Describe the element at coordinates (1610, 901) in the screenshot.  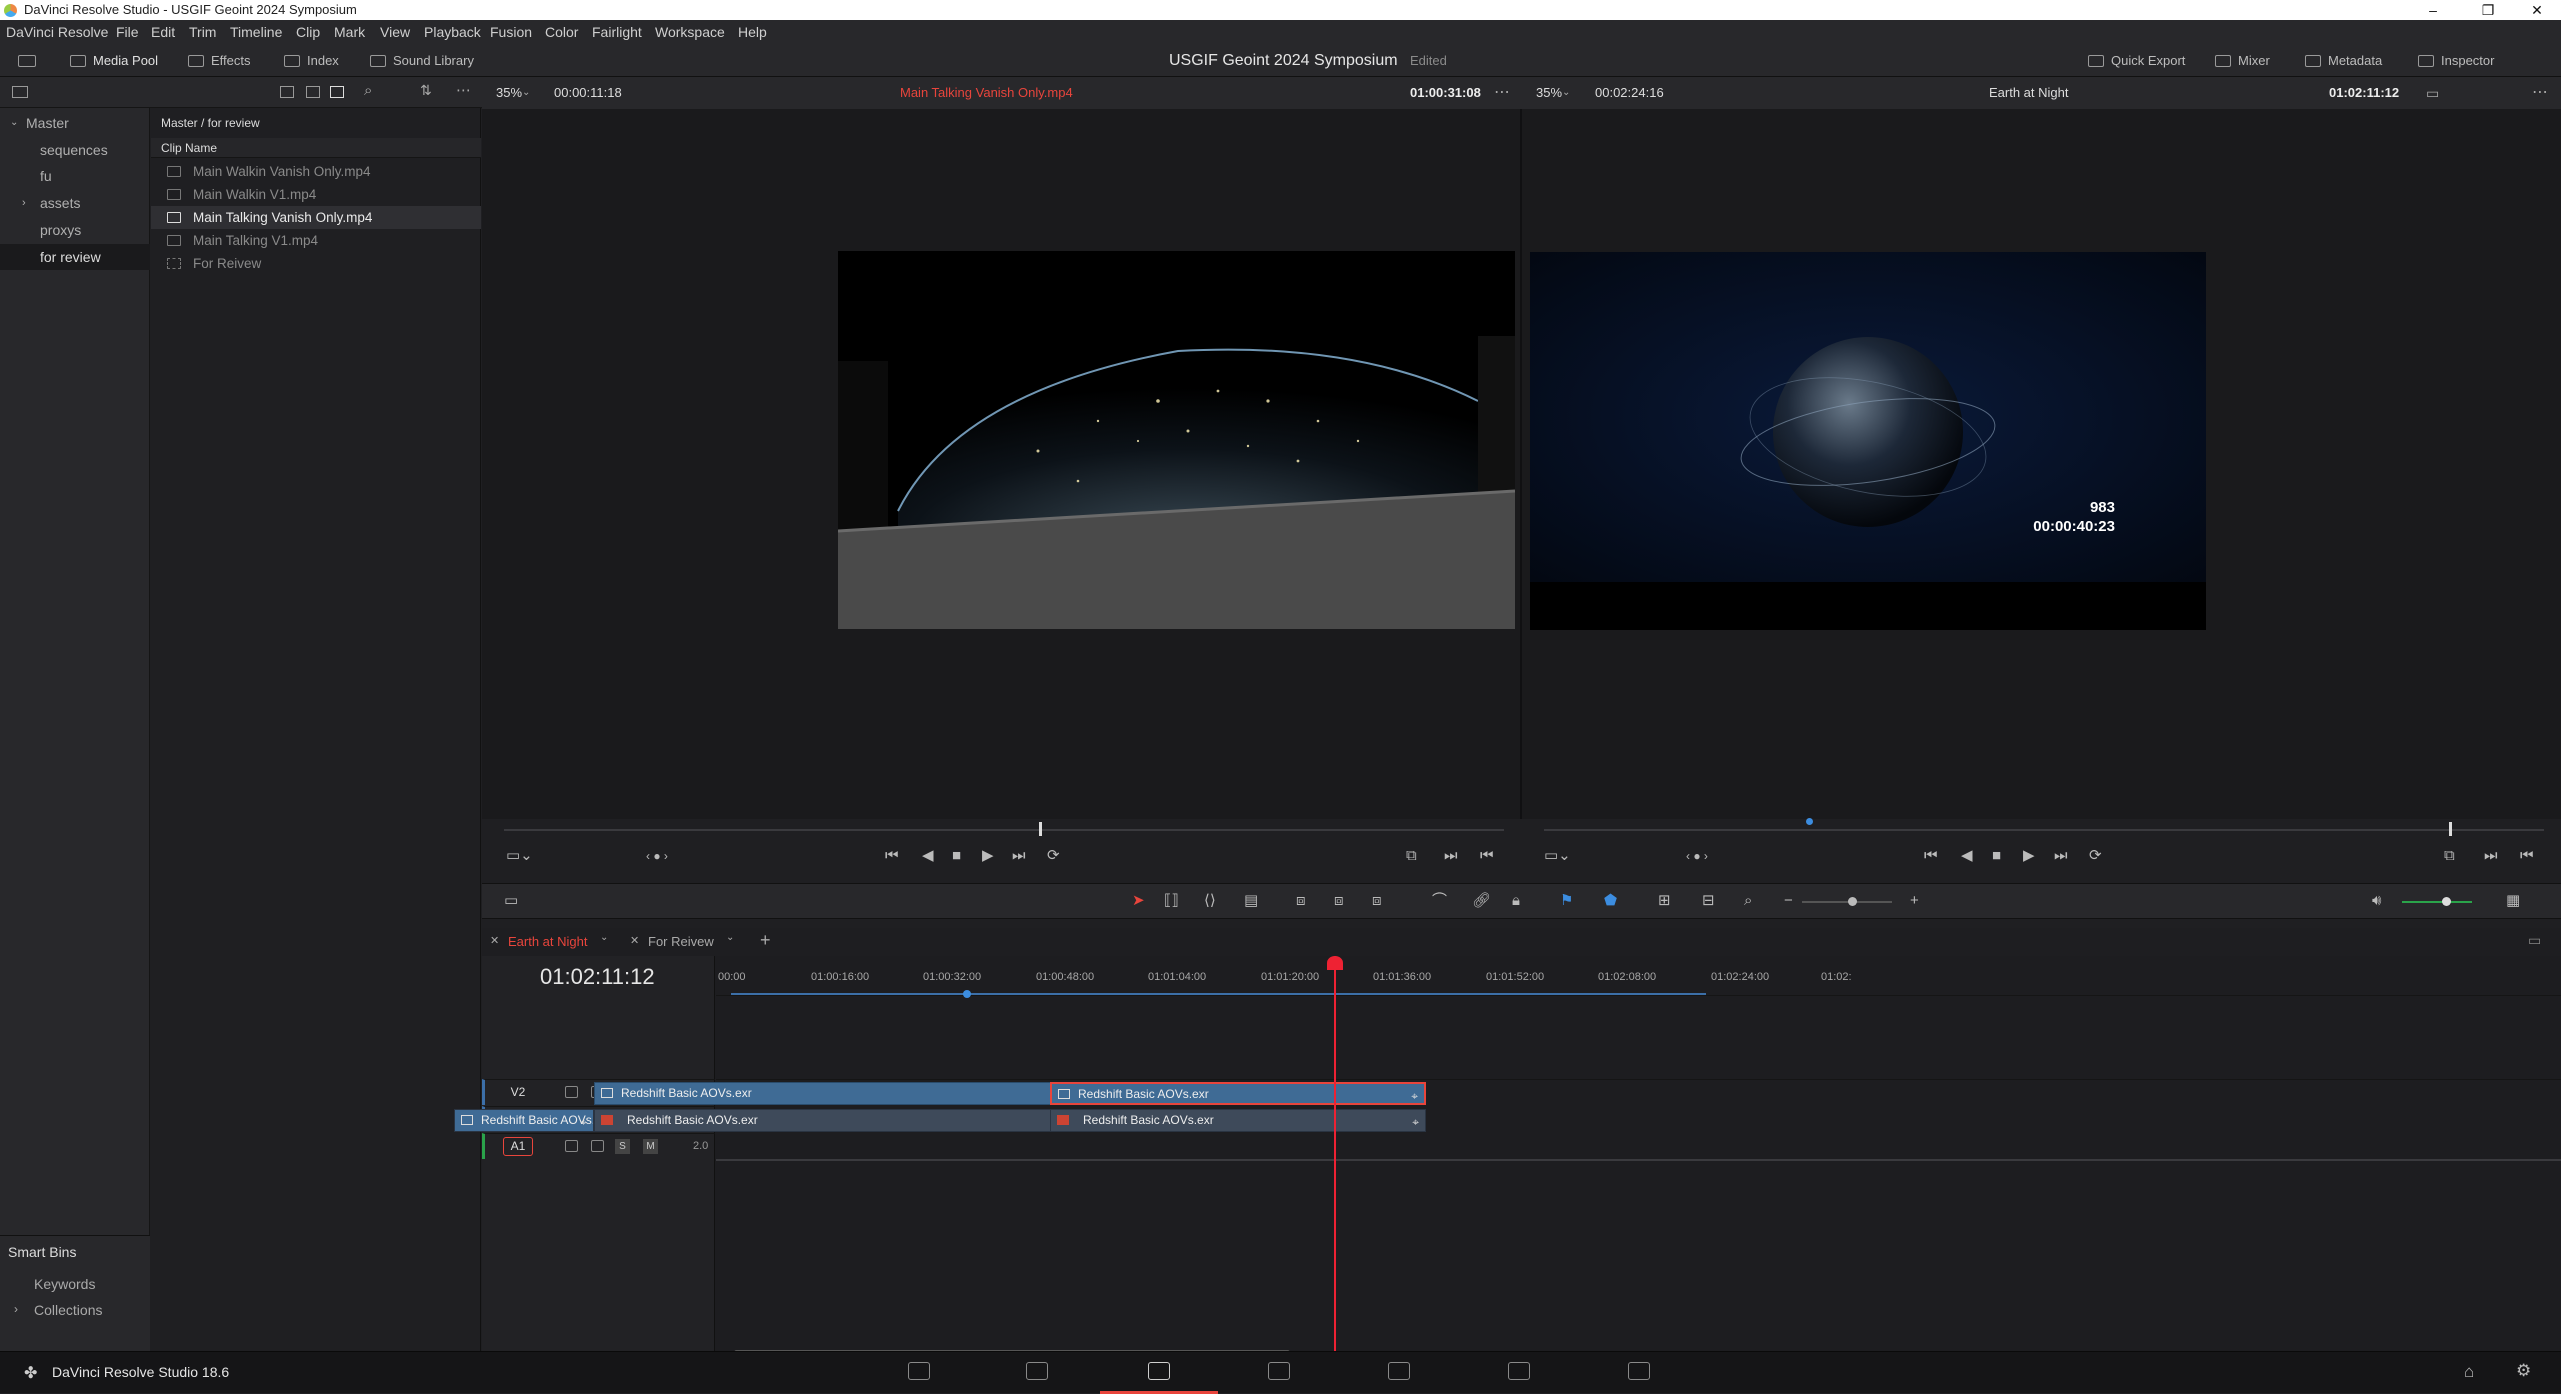
I see `marker-icon: ⬟` at that location.